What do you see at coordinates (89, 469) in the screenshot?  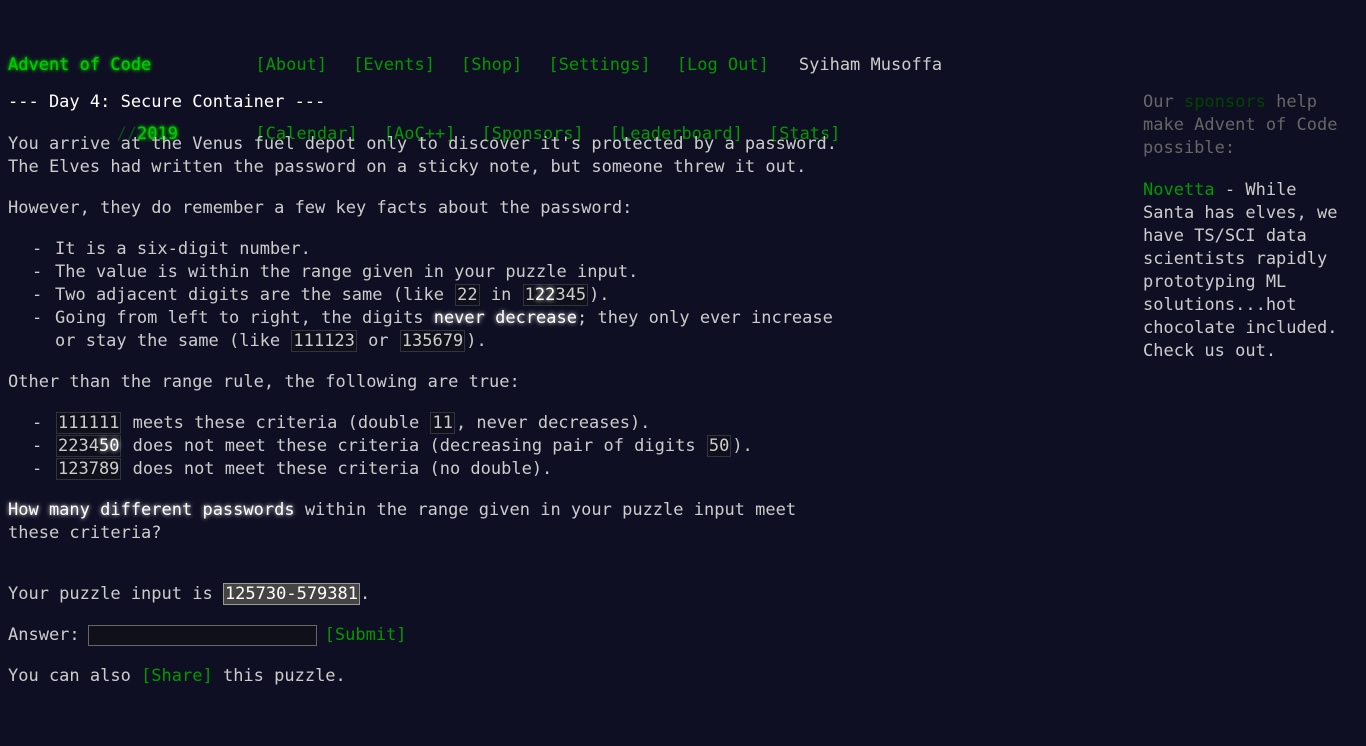 I see `code-snippet: 123789` at bounding box center [89, 469].